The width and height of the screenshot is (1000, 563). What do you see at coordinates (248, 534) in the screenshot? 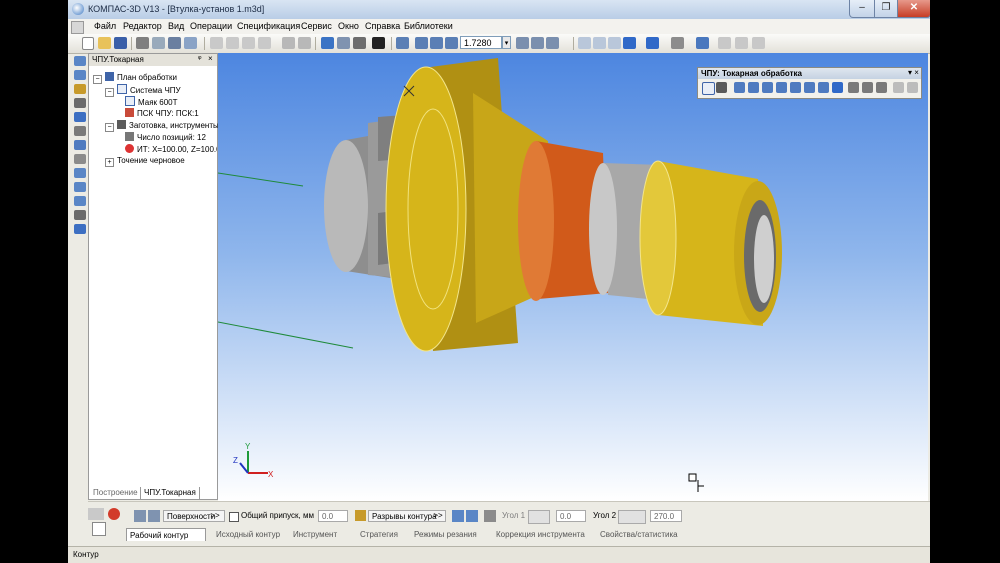
I see `tab-source-contour: Исходный контур` at bounding box center [248, 534].